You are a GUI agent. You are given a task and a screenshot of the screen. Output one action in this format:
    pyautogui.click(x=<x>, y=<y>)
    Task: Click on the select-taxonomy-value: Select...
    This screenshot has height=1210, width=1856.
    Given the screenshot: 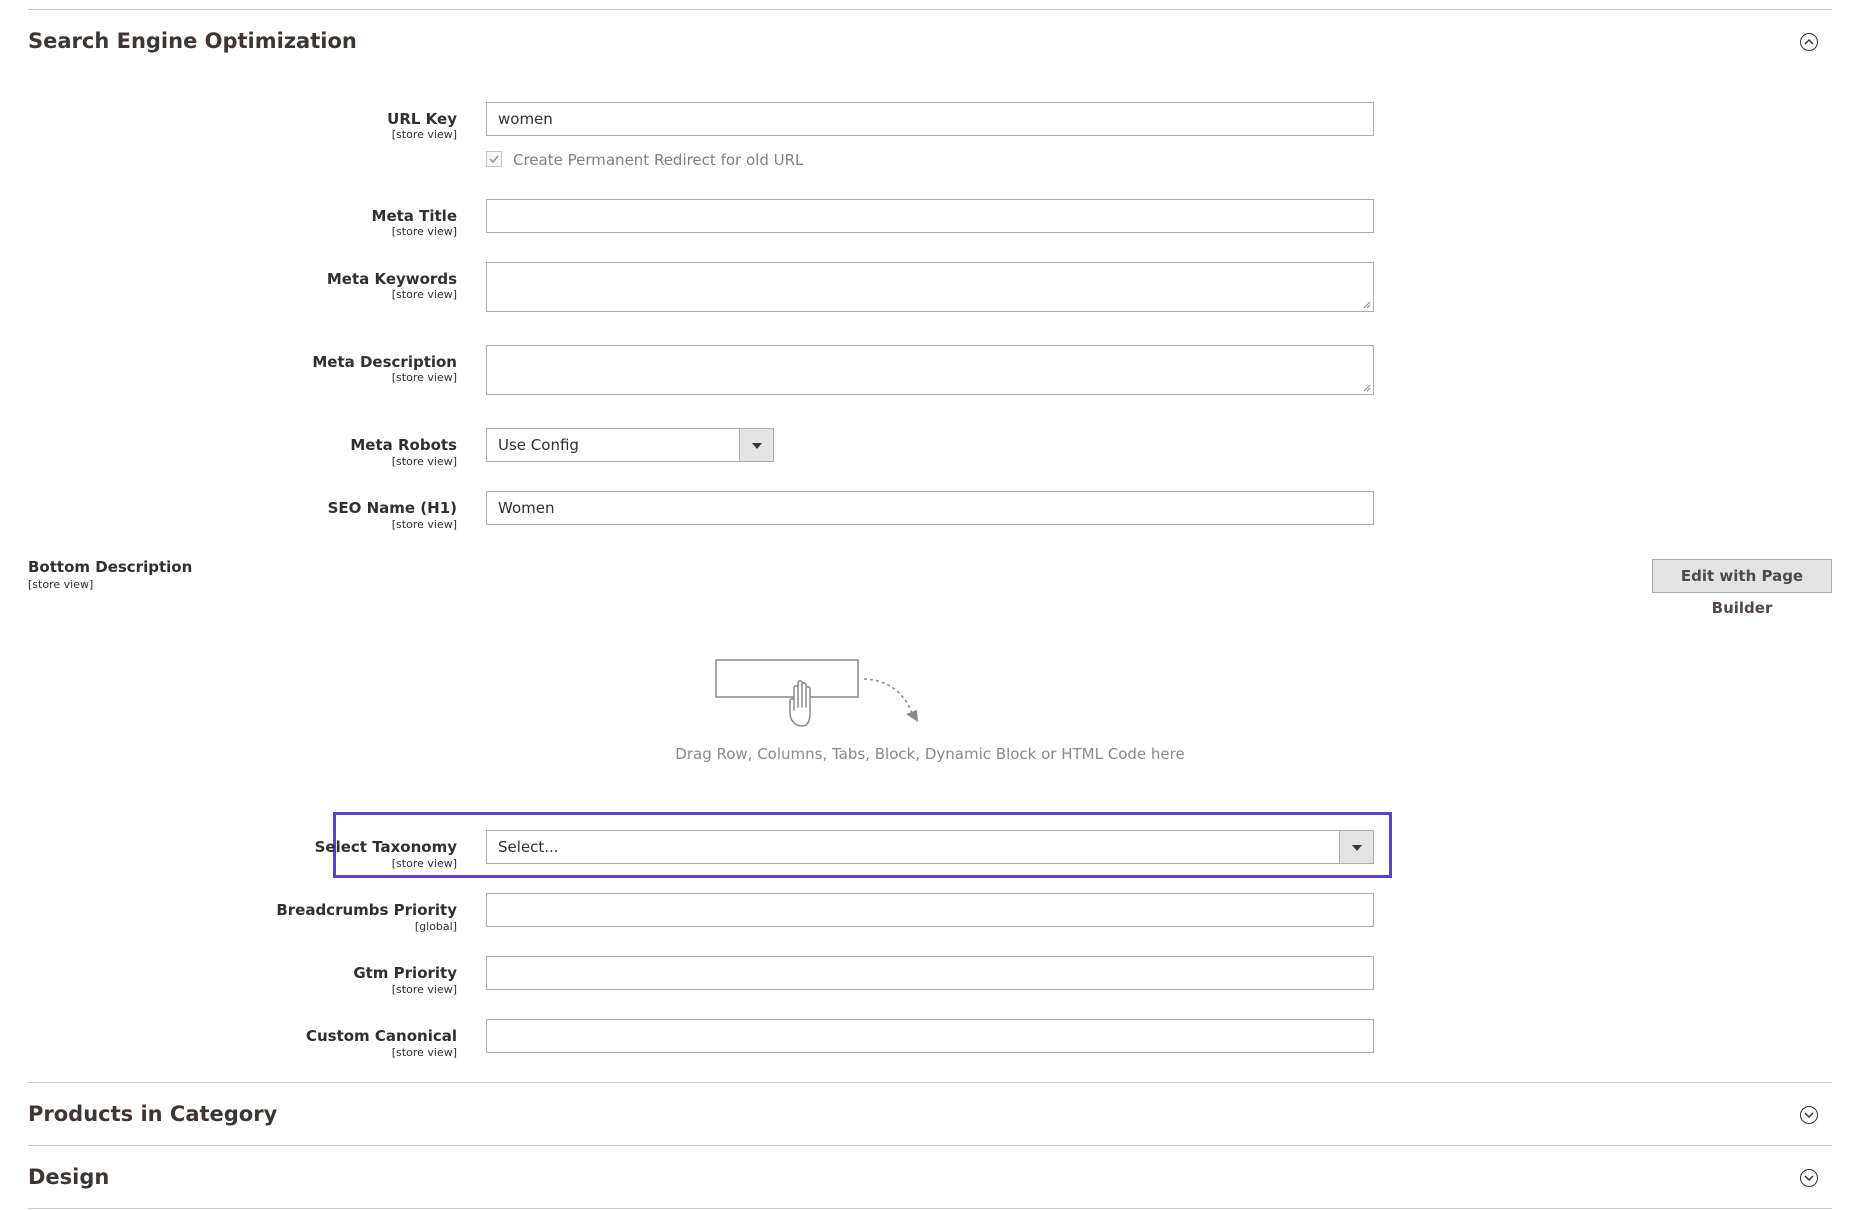 What is the action you would take?
    pyautogui.click(x=528, y=847)
    